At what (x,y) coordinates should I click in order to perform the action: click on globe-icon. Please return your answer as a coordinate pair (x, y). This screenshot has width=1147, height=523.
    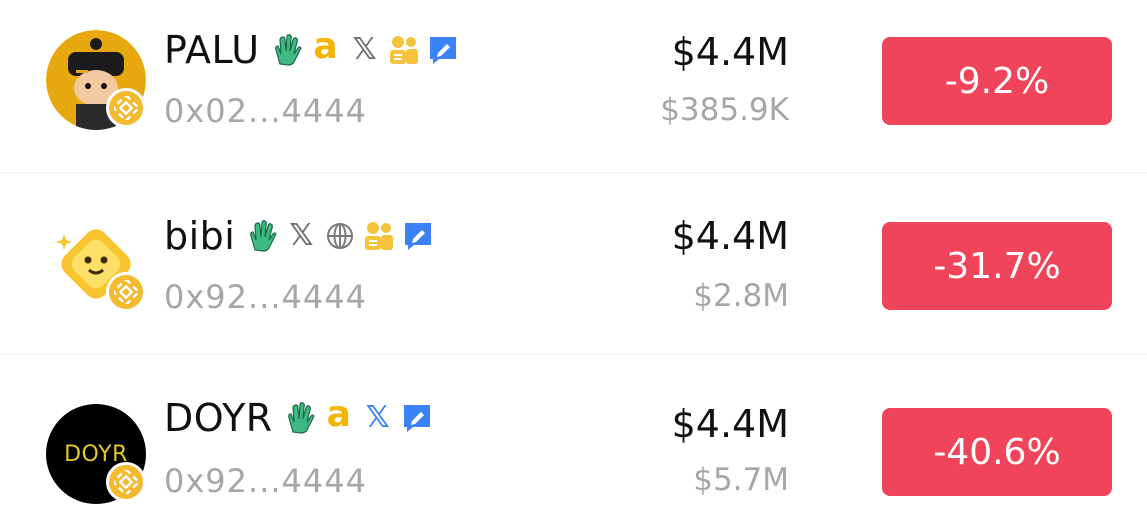
    Looking at the image, I should click on (340, 236).